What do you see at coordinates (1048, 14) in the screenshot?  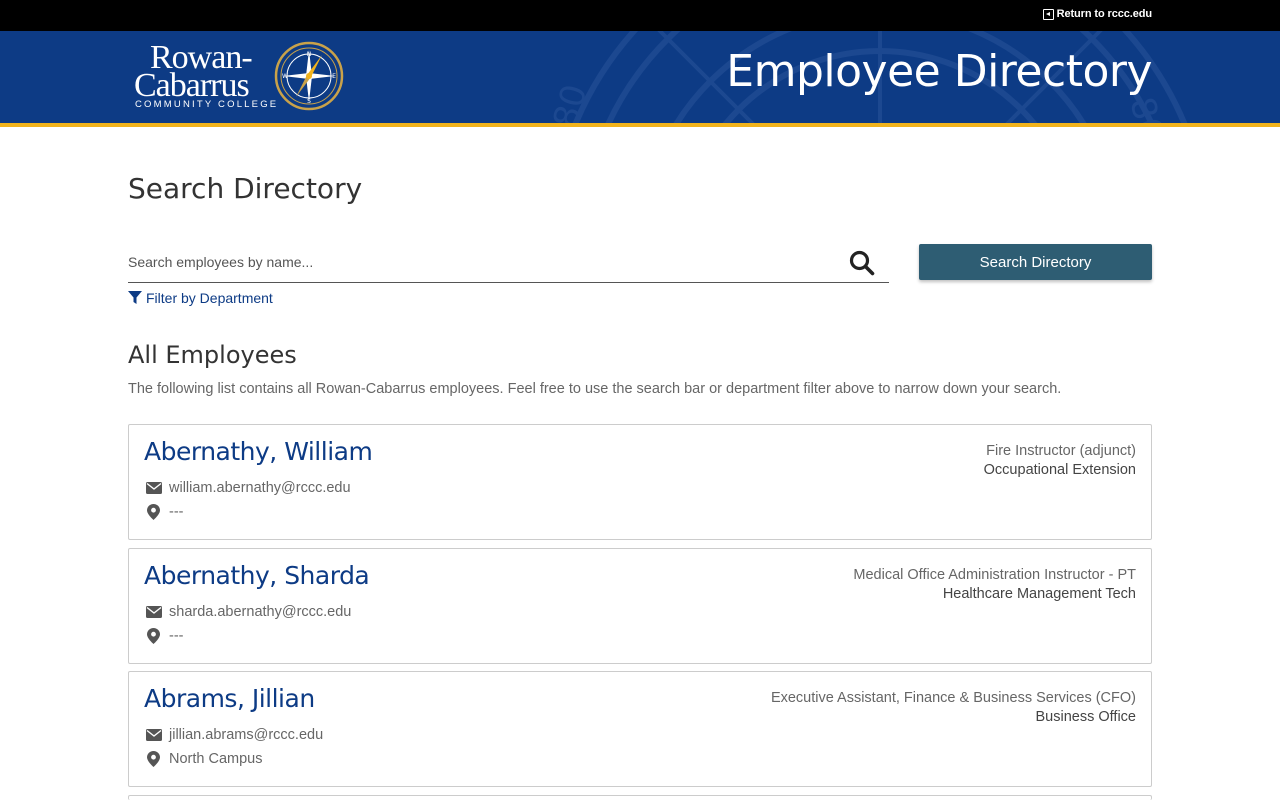 I see `return-arrow-icon` at bounding box center [1048, 14].